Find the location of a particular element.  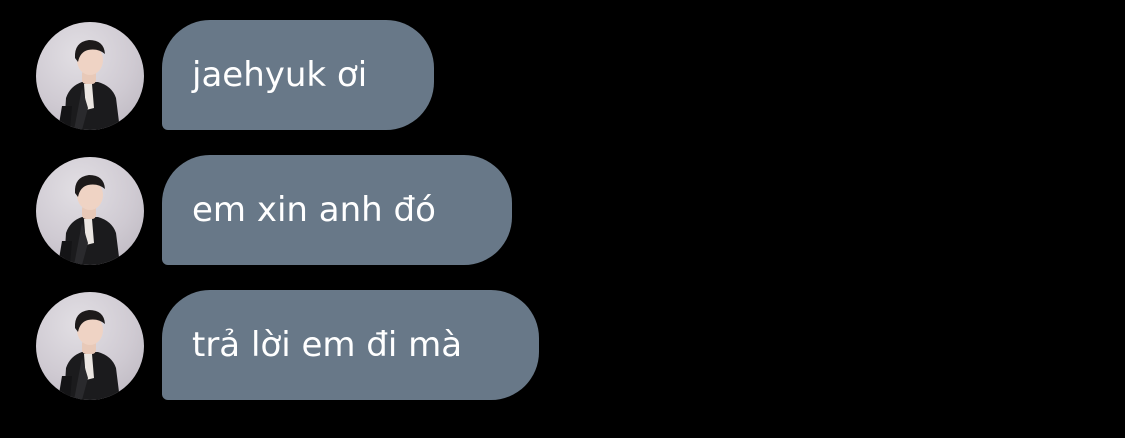

message-row: jaehyuk ơi is located at coordinates (235, 75).